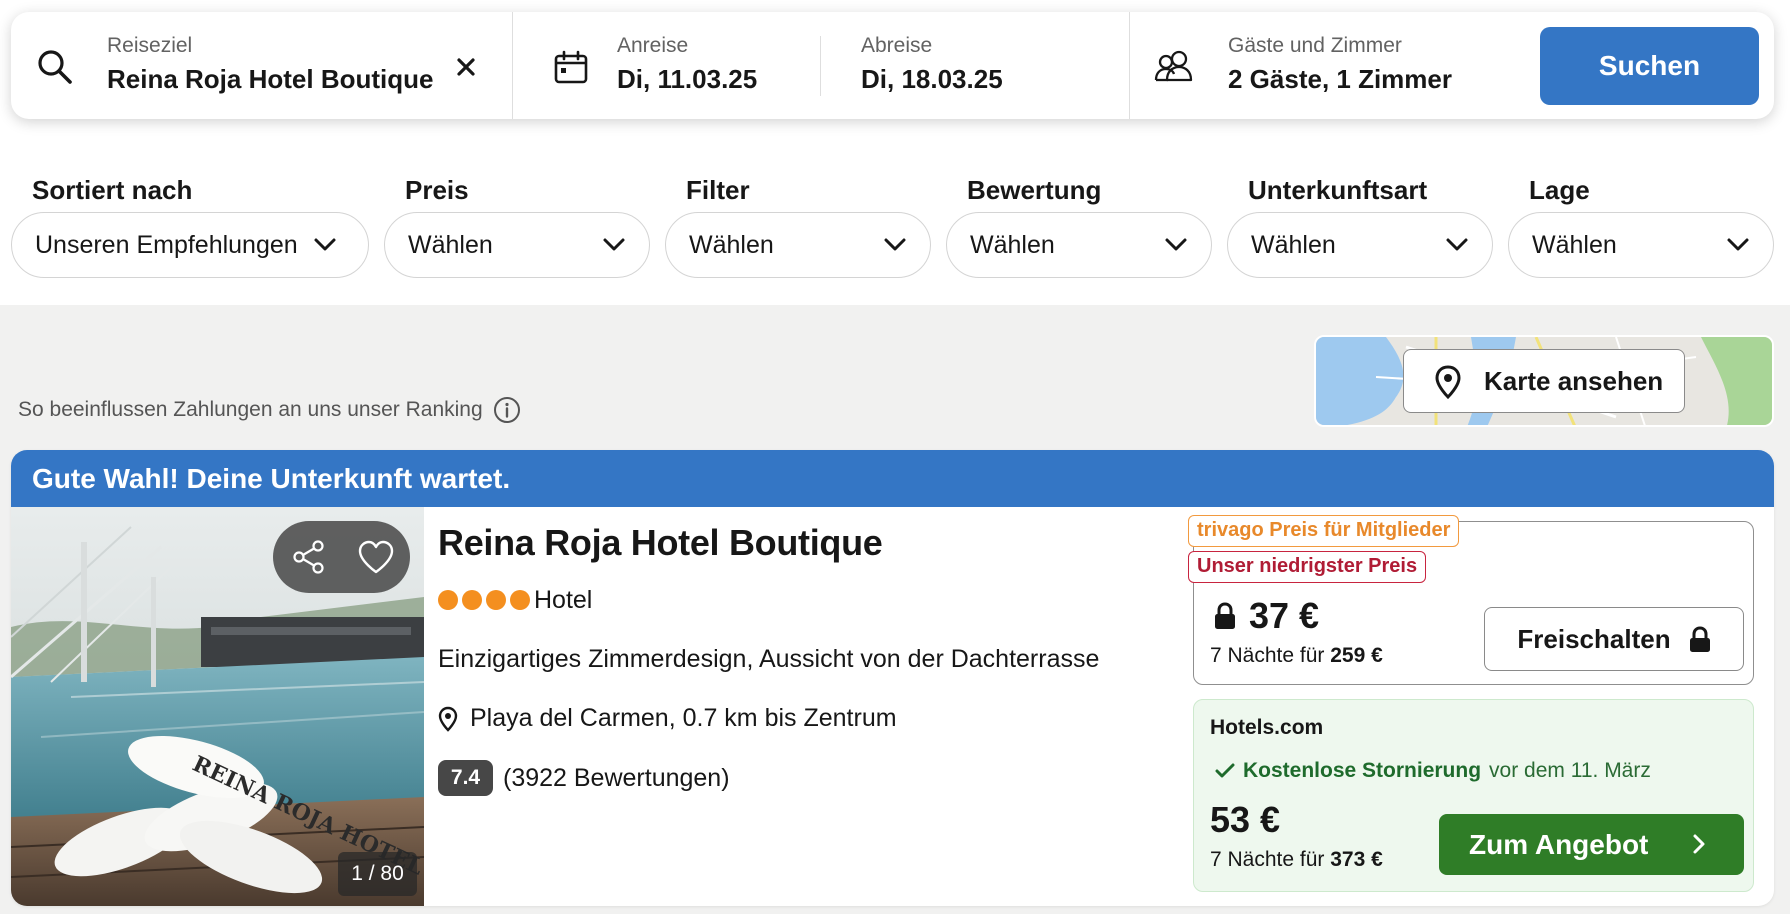 This screenshot has width=1790, height=914. Describe the element at coordinates (1594, 638) in the screenshot. I see `unlock-button-label: Freischalten` at that location.